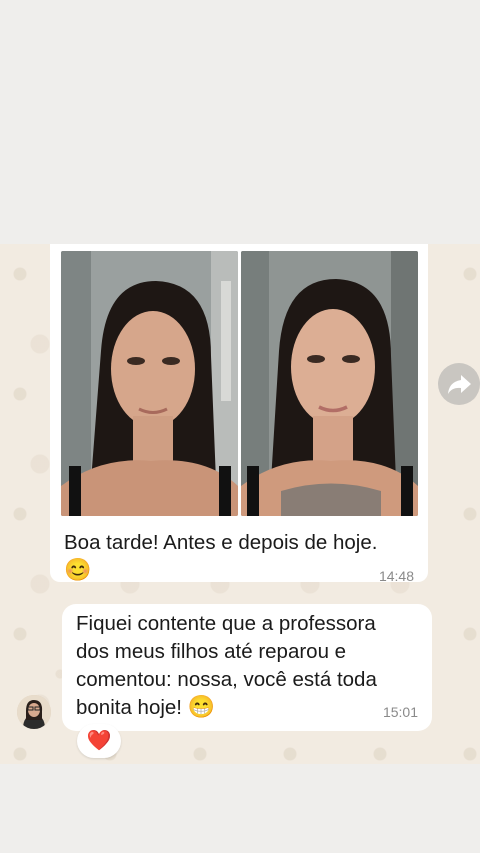 The height and width of the screenshot is (853, 480). What do you see at coordinates (240, 808) in the screenshot?
I see `bottom-blank-area` at bounding box center [240, 808].